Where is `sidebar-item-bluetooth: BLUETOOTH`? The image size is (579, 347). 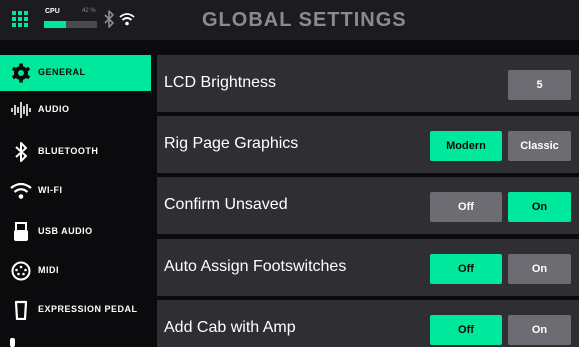
sidebar-item-bluetooth: BLUETOOTH is located at coordinates (75, 152).